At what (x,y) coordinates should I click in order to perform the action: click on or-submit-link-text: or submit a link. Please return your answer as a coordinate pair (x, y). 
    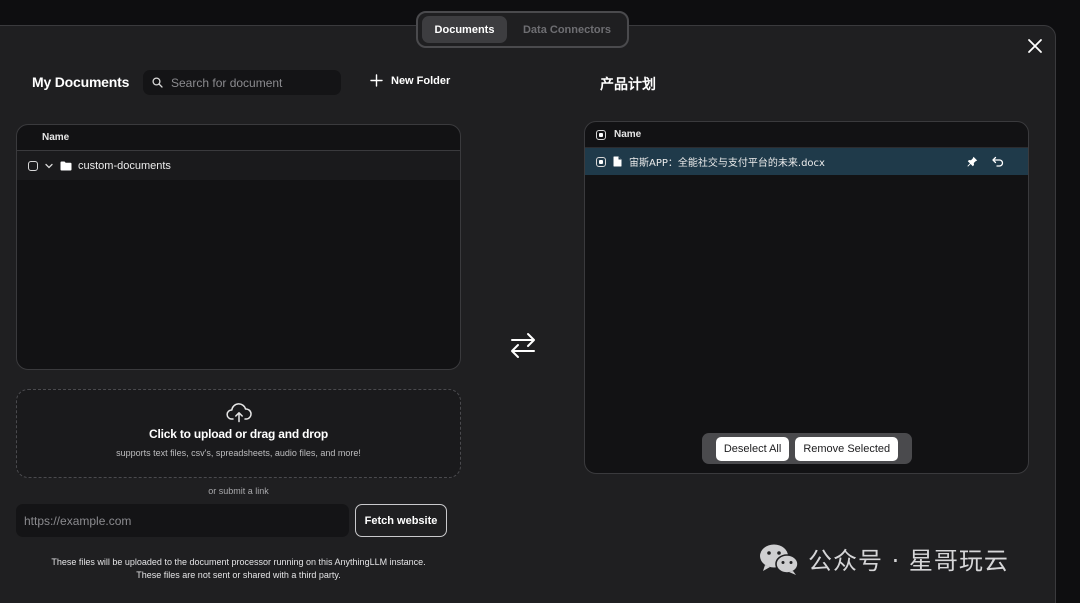
    Looking at the image, I should click on (238, 491).